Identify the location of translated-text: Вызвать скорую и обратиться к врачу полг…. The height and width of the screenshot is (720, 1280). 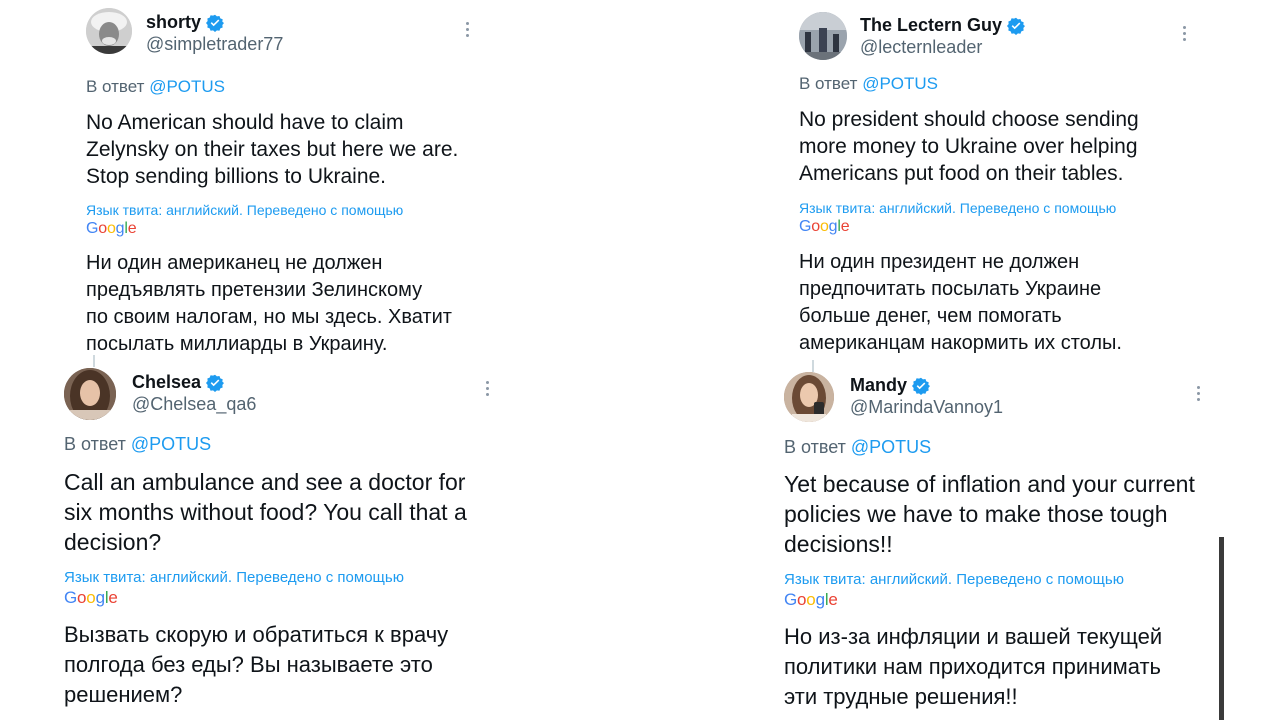
(256, 664).